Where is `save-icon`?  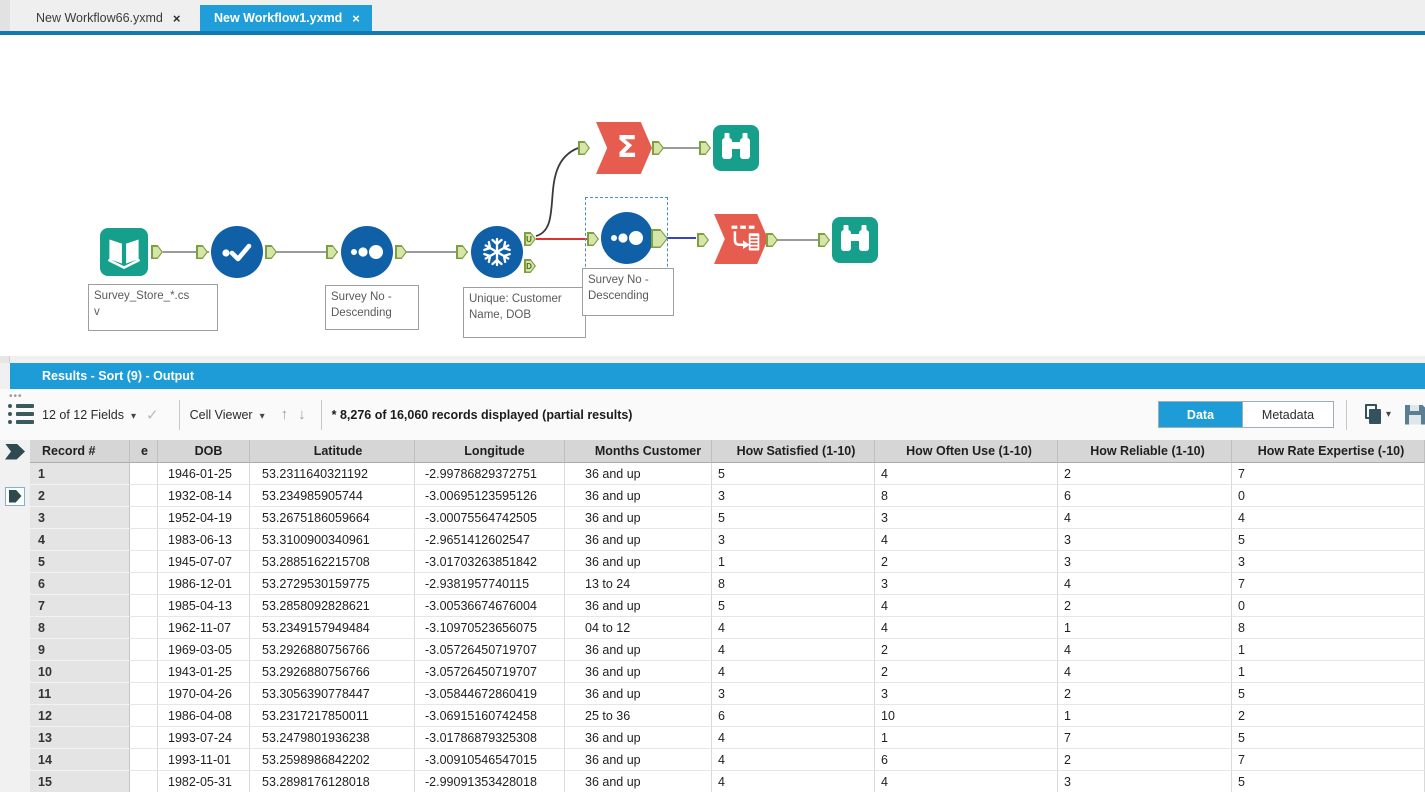 save-icon is located at coordinates (1415, 414).